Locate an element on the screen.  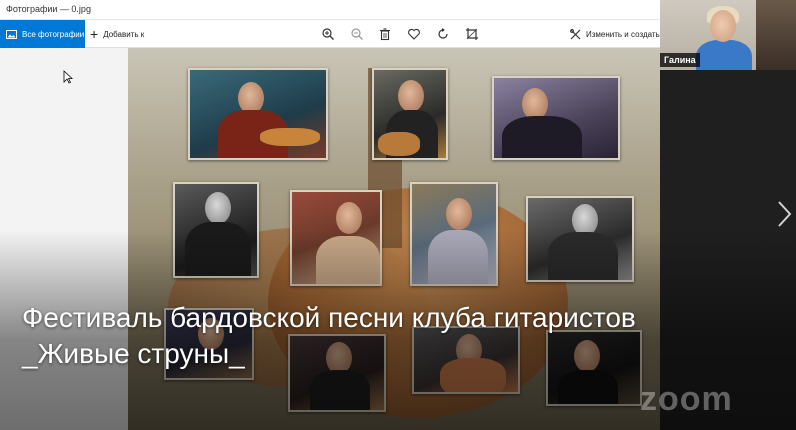
title-bar: Фотографии — 0.jpg is located at coordinates (330, 10).